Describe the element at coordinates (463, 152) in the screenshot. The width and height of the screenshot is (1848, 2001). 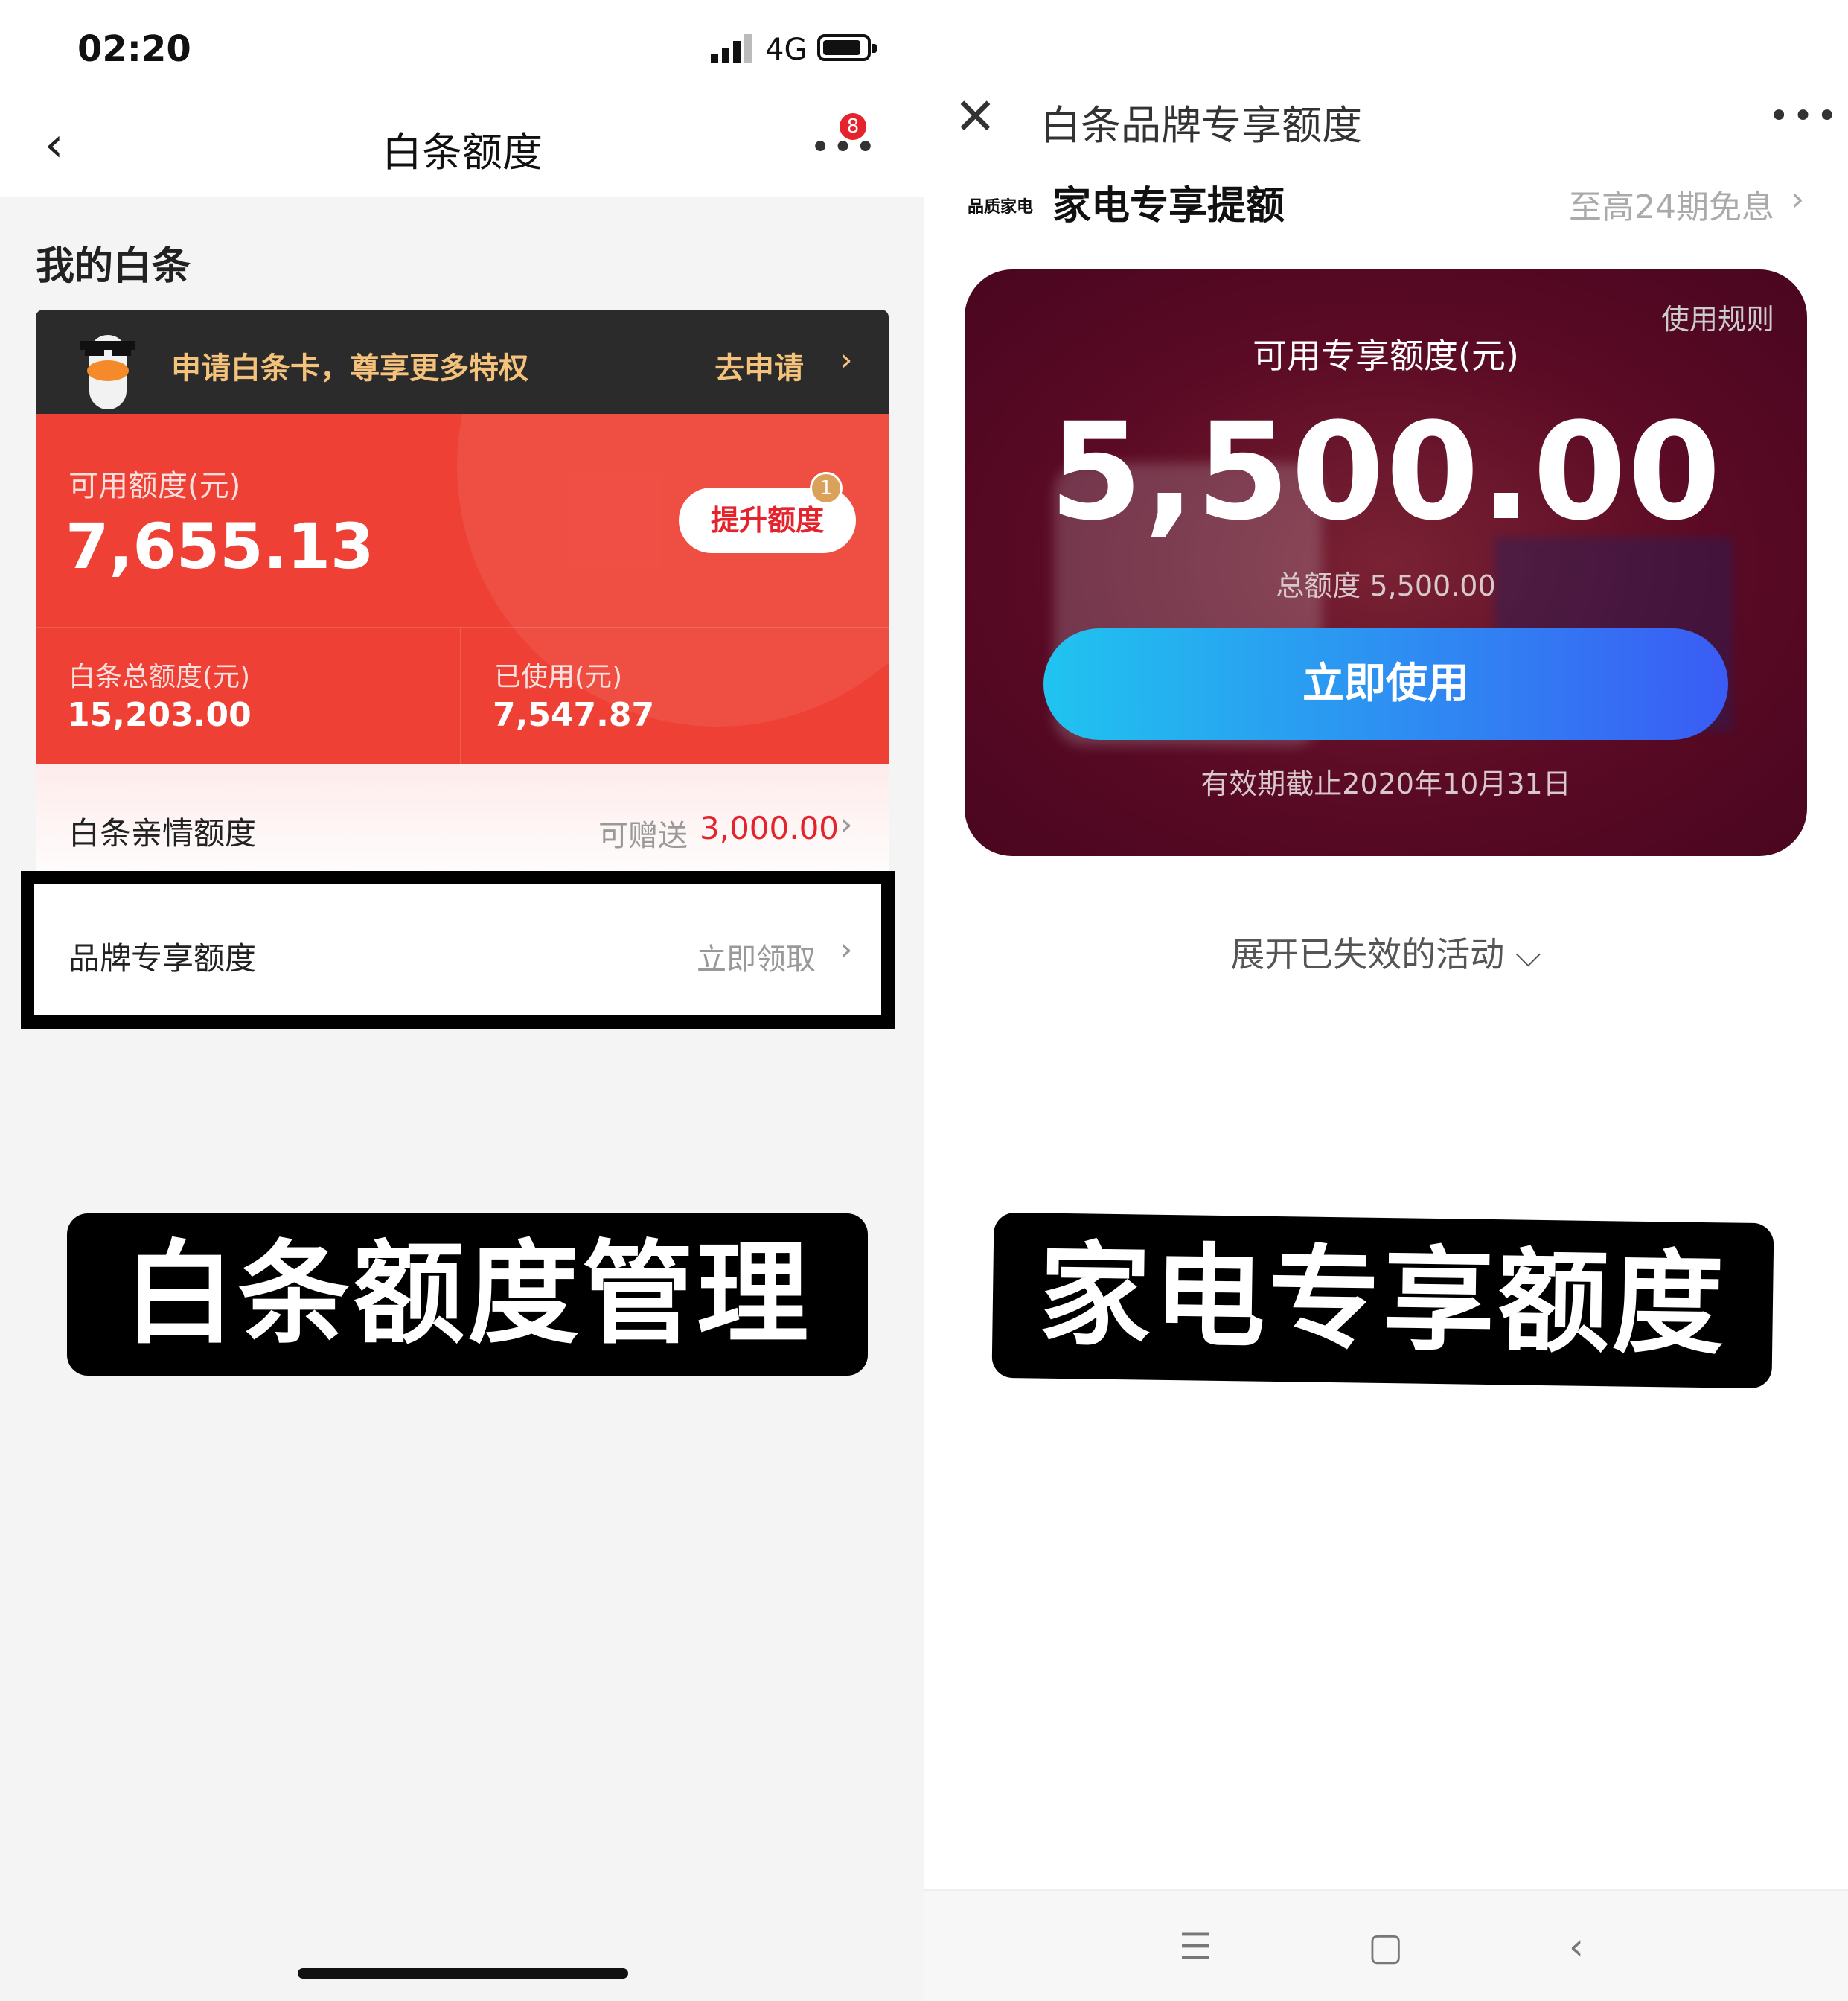
I see `page-title: 白条额度` at that location.